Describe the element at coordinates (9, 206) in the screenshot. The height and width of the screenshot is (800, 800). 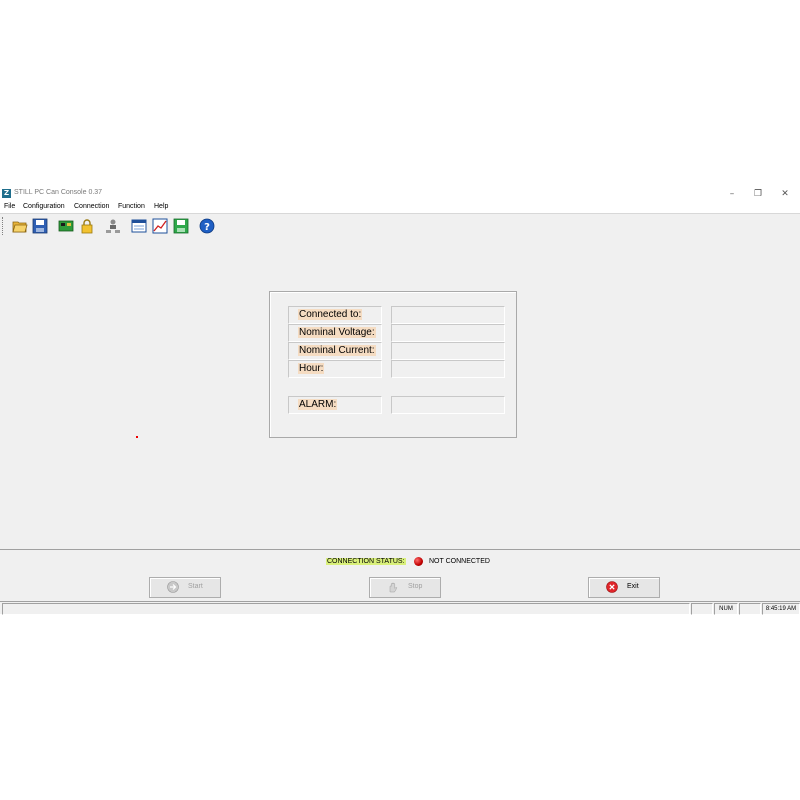
I see `menu-file: File` at that location.